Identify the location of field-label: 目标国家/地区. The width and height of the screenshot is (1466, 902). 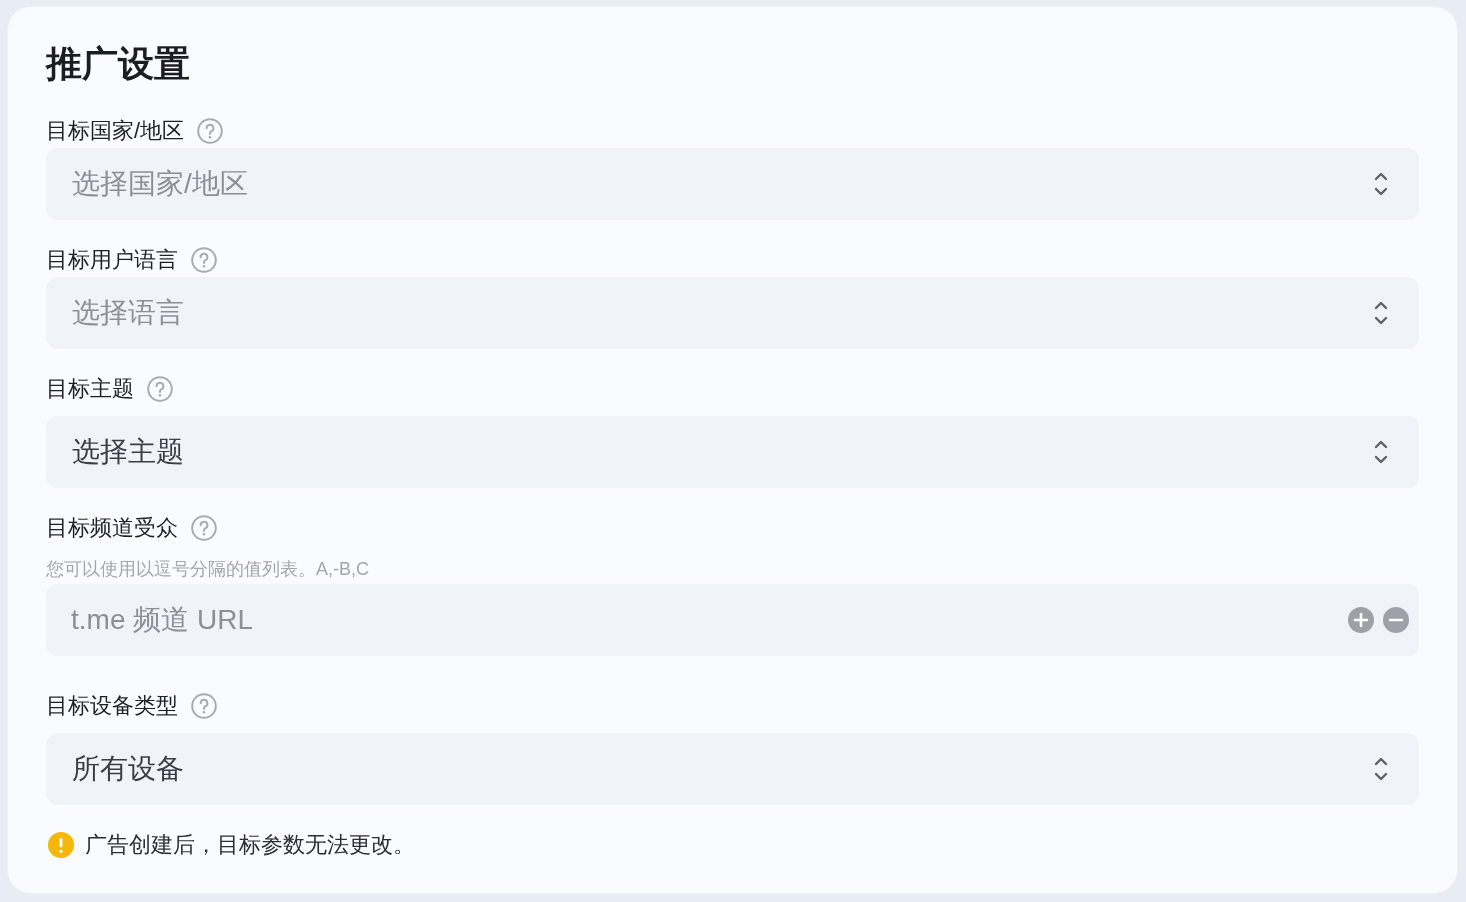
(115, 131).